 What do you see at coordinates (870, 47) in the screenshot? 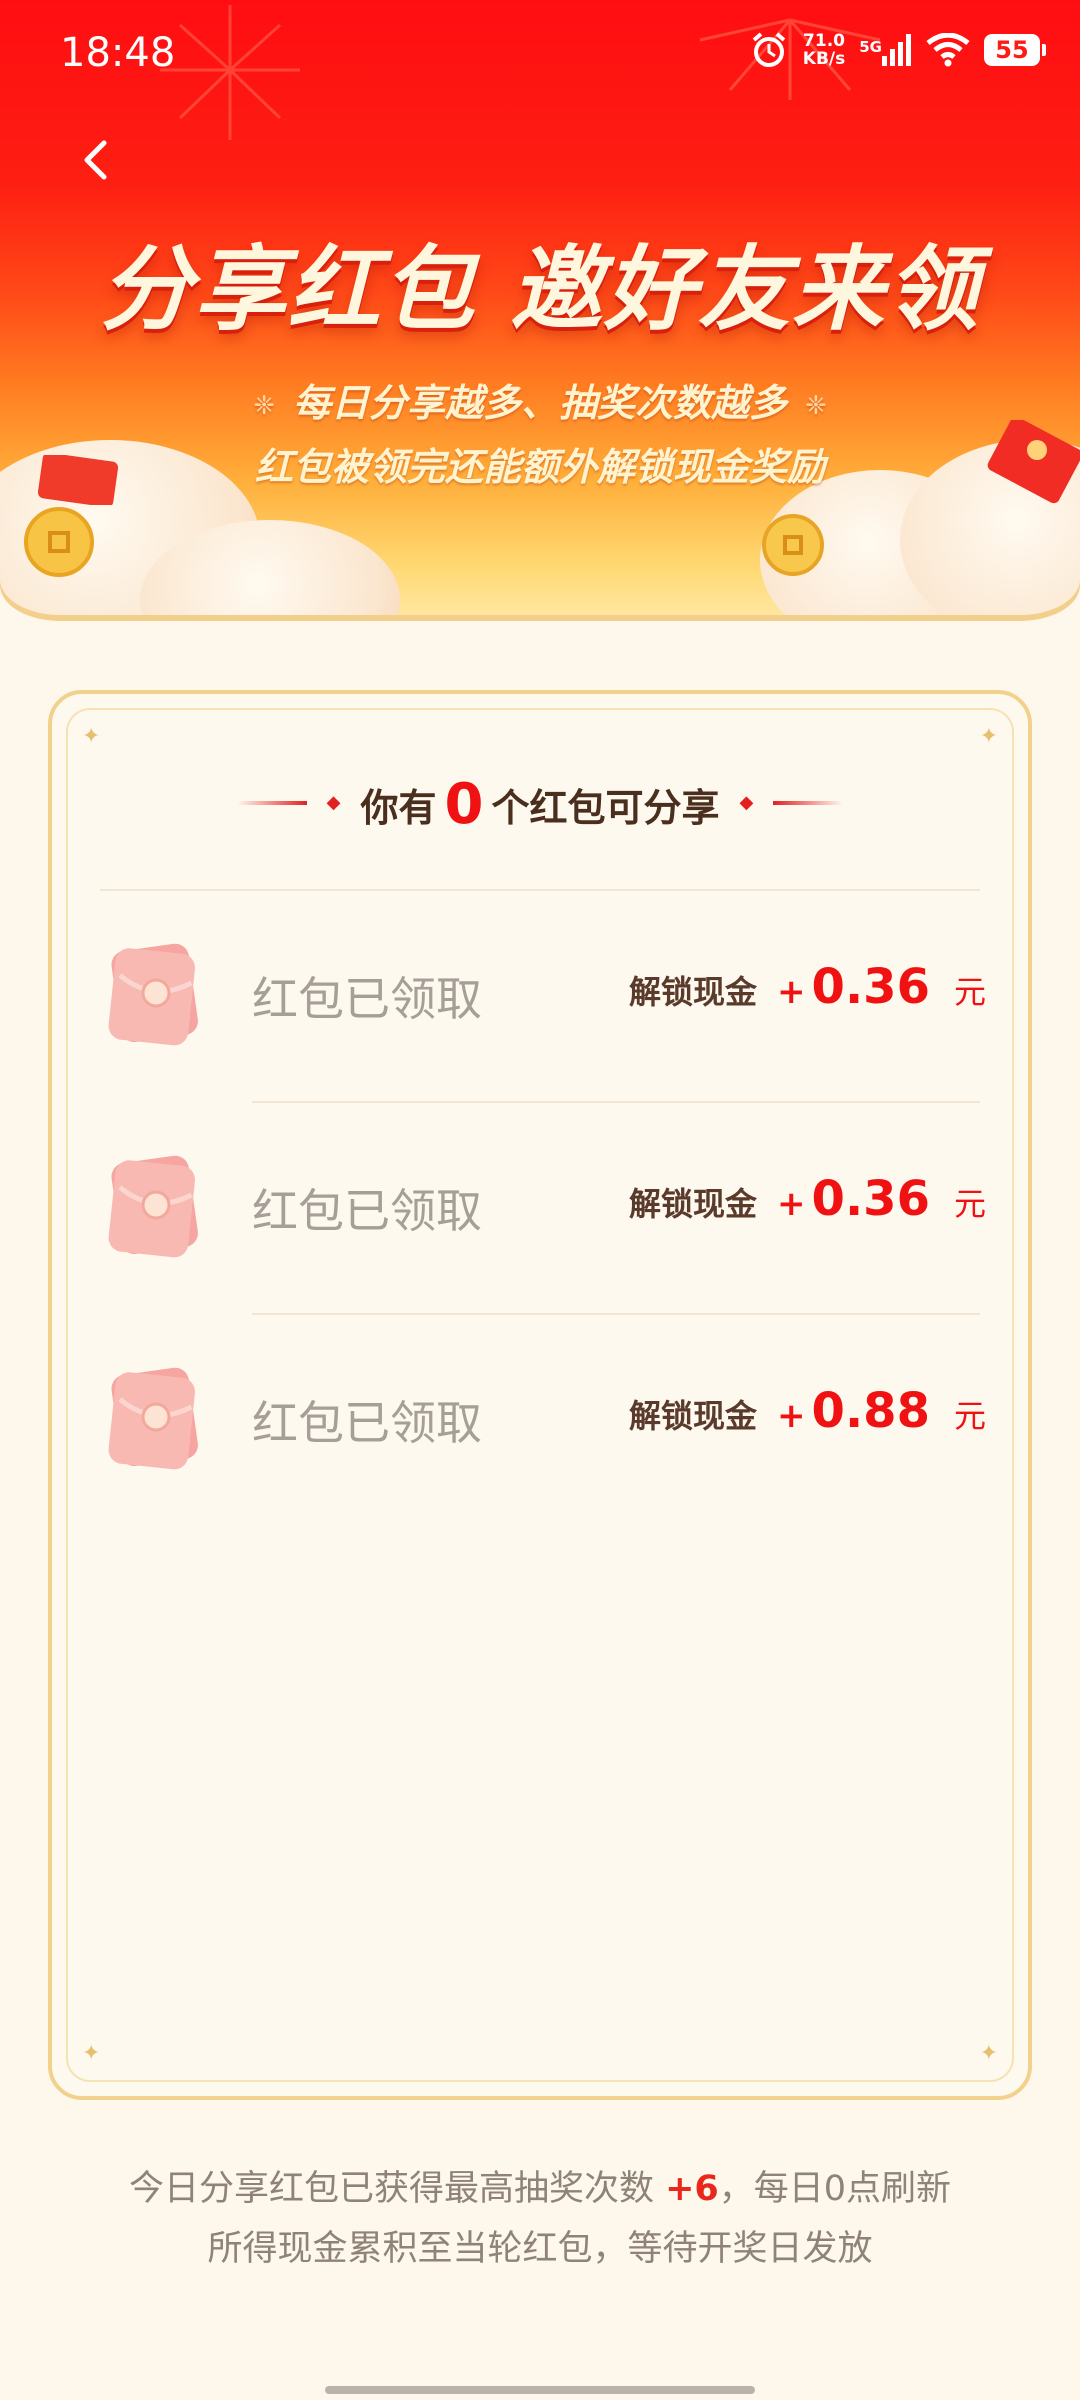
I see `network-type: 5G` at bounding box center [870, 47].